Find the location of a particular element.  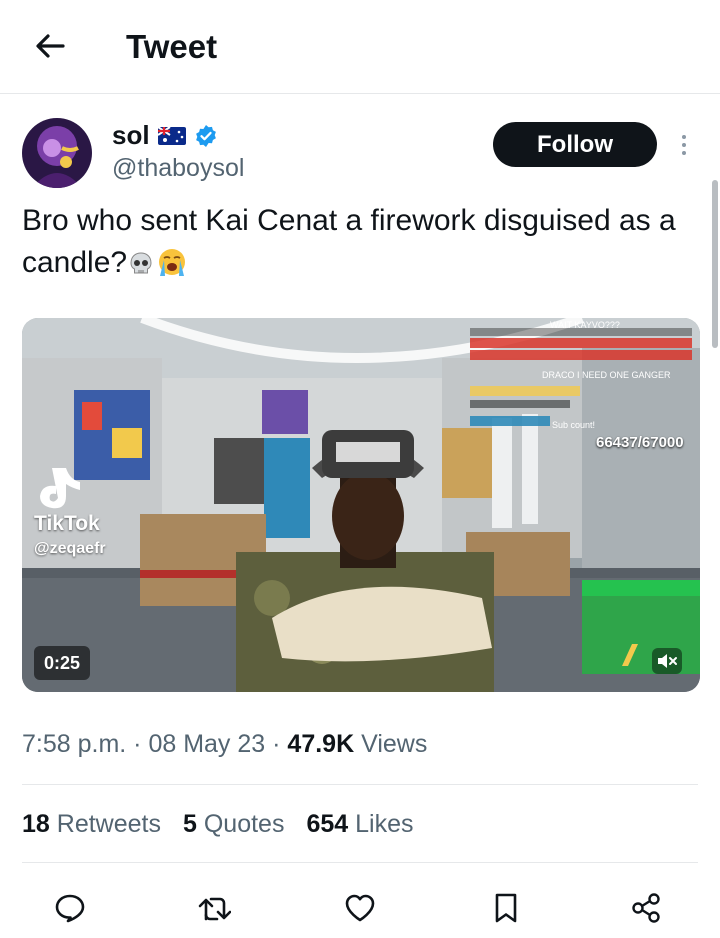

sub-count: 66437/67000 is located at coordinates (640, 442).